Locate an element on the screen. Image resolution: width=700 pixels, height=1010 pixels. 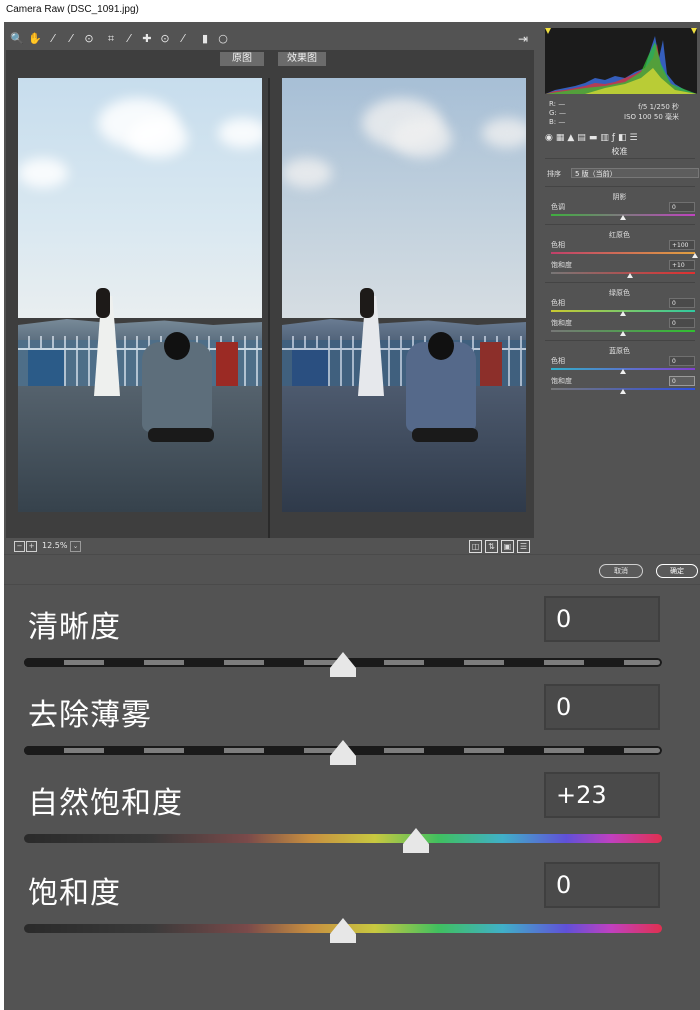
copy-settings-icon: ▣ is located at coordinates (507, 546).